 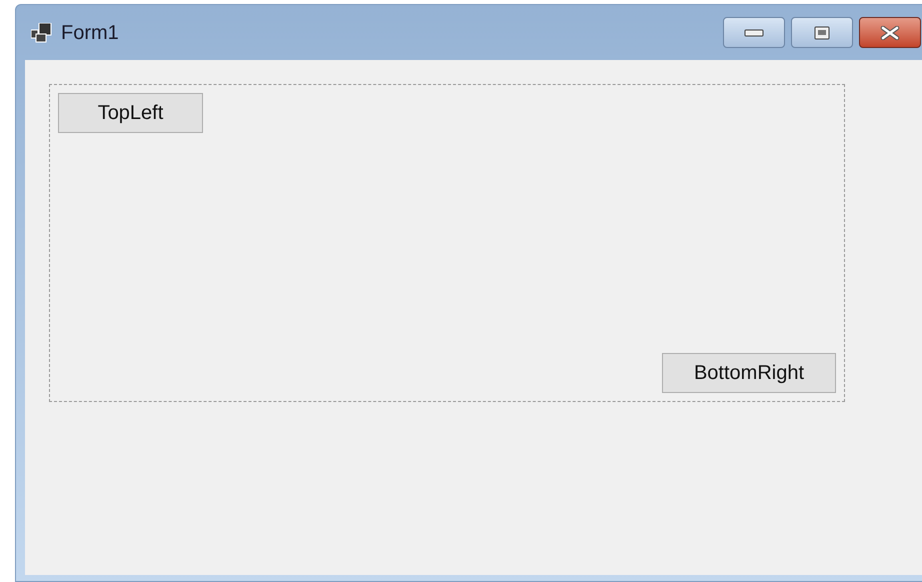 I want to click on close-icon, so click(x=890, y=33).